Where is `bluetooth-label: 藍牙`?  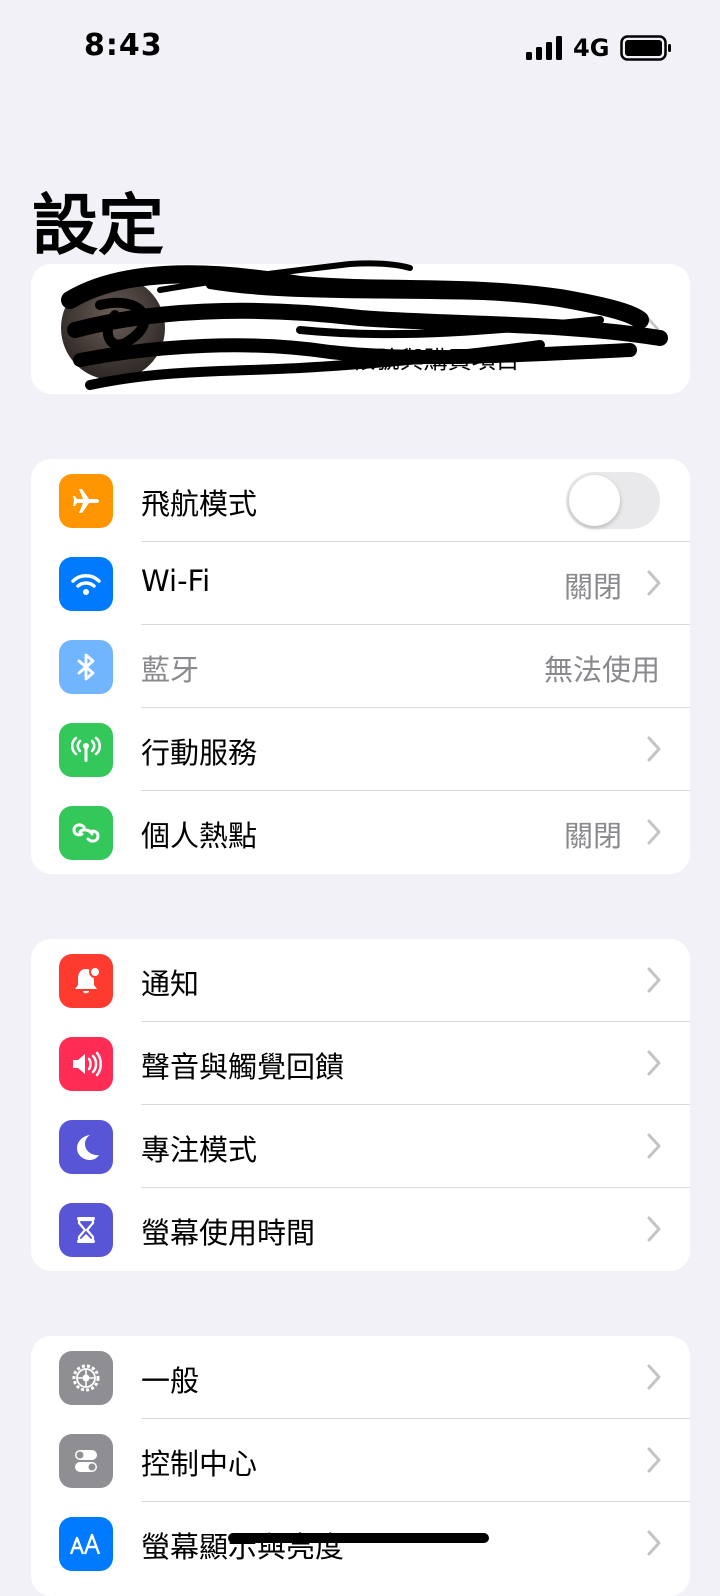 bluetooth-label: 藍牙 is located at coordinates (170, 670).